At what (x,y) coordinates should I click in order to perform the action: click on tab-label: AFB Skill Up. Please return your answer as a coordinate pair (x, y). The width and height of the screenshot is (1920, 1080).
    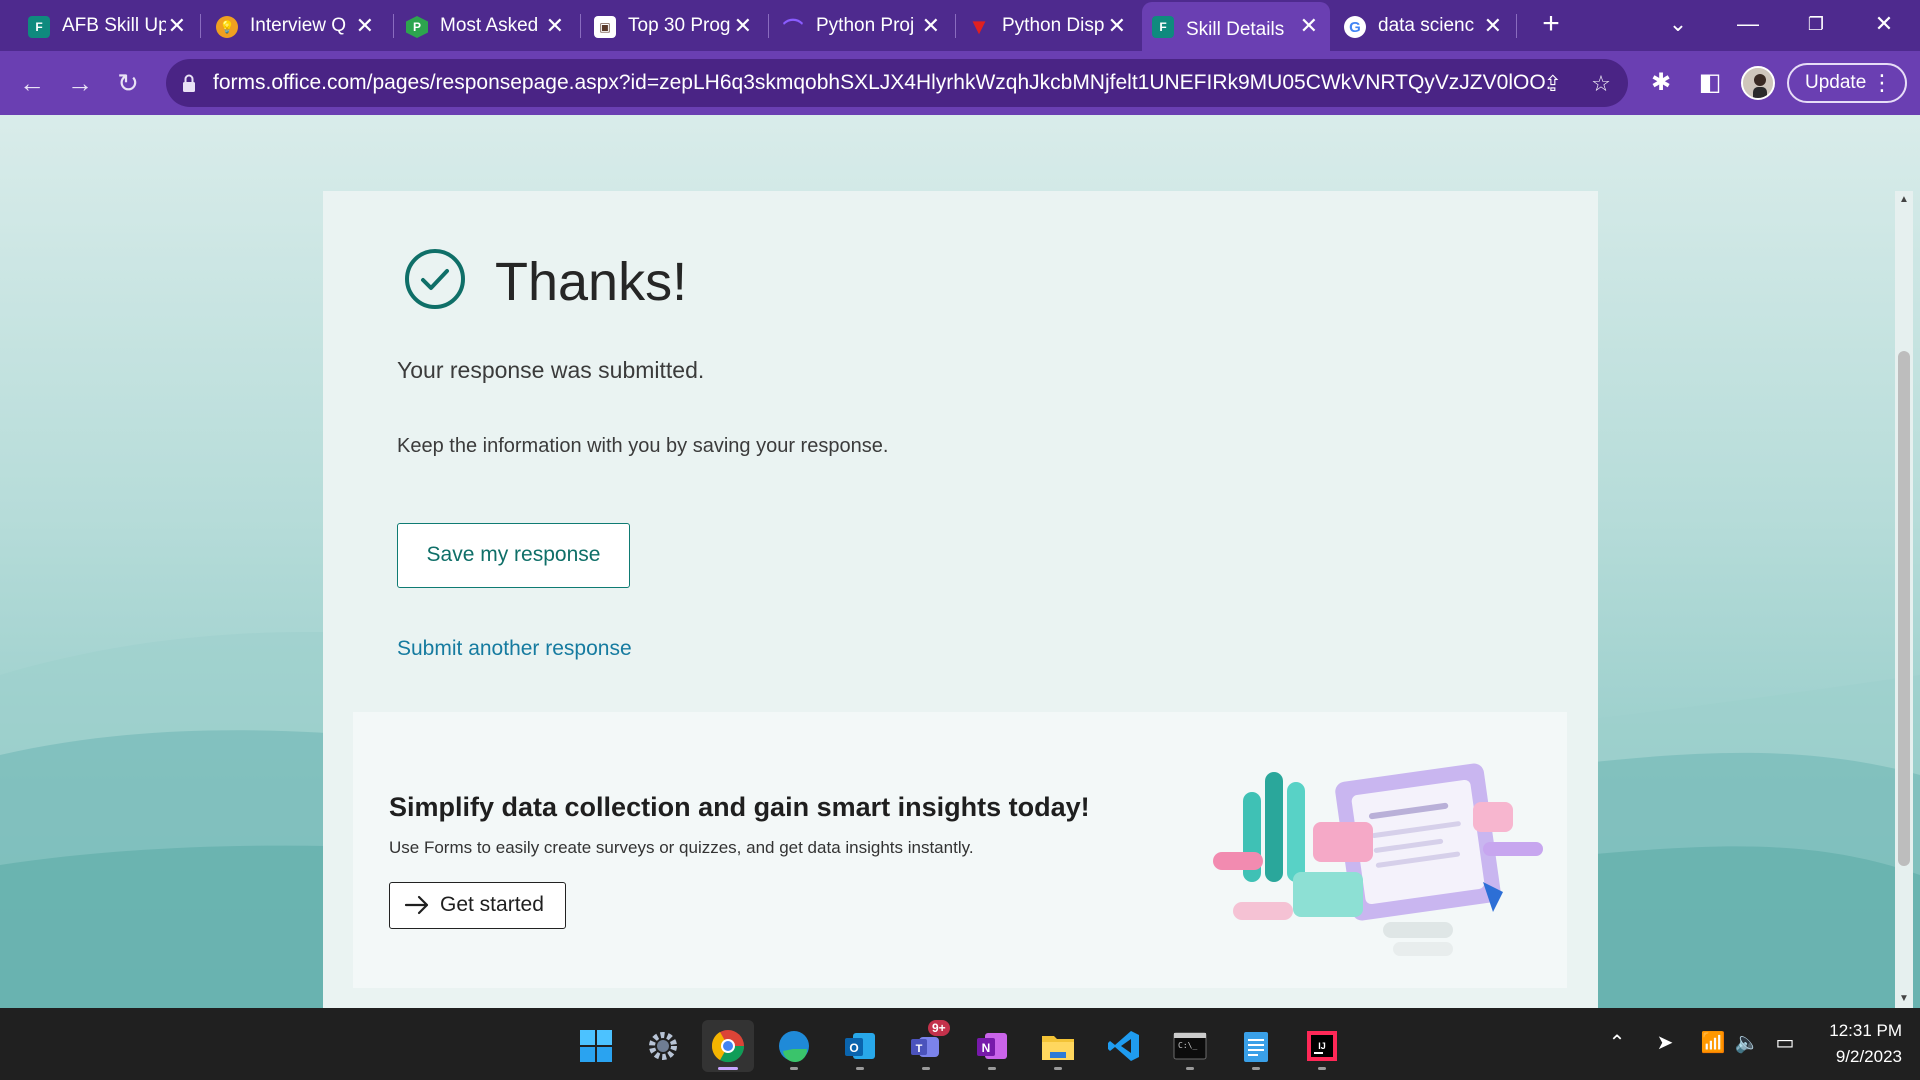
    Looking at the image, I should click on (114, 25).